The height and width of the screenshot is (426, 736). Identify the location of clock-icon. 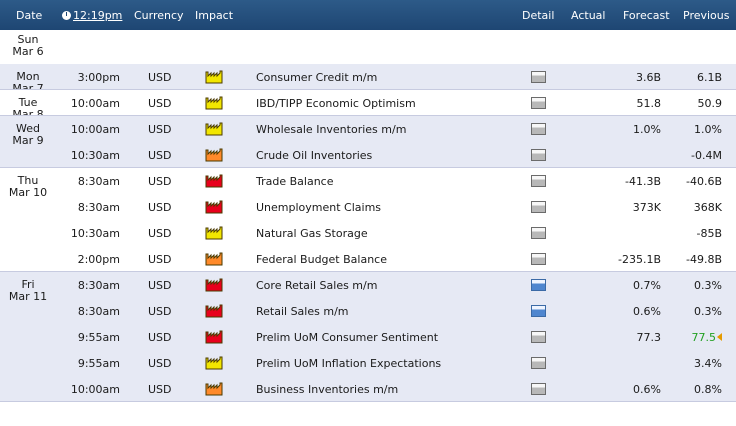
(66, 15).